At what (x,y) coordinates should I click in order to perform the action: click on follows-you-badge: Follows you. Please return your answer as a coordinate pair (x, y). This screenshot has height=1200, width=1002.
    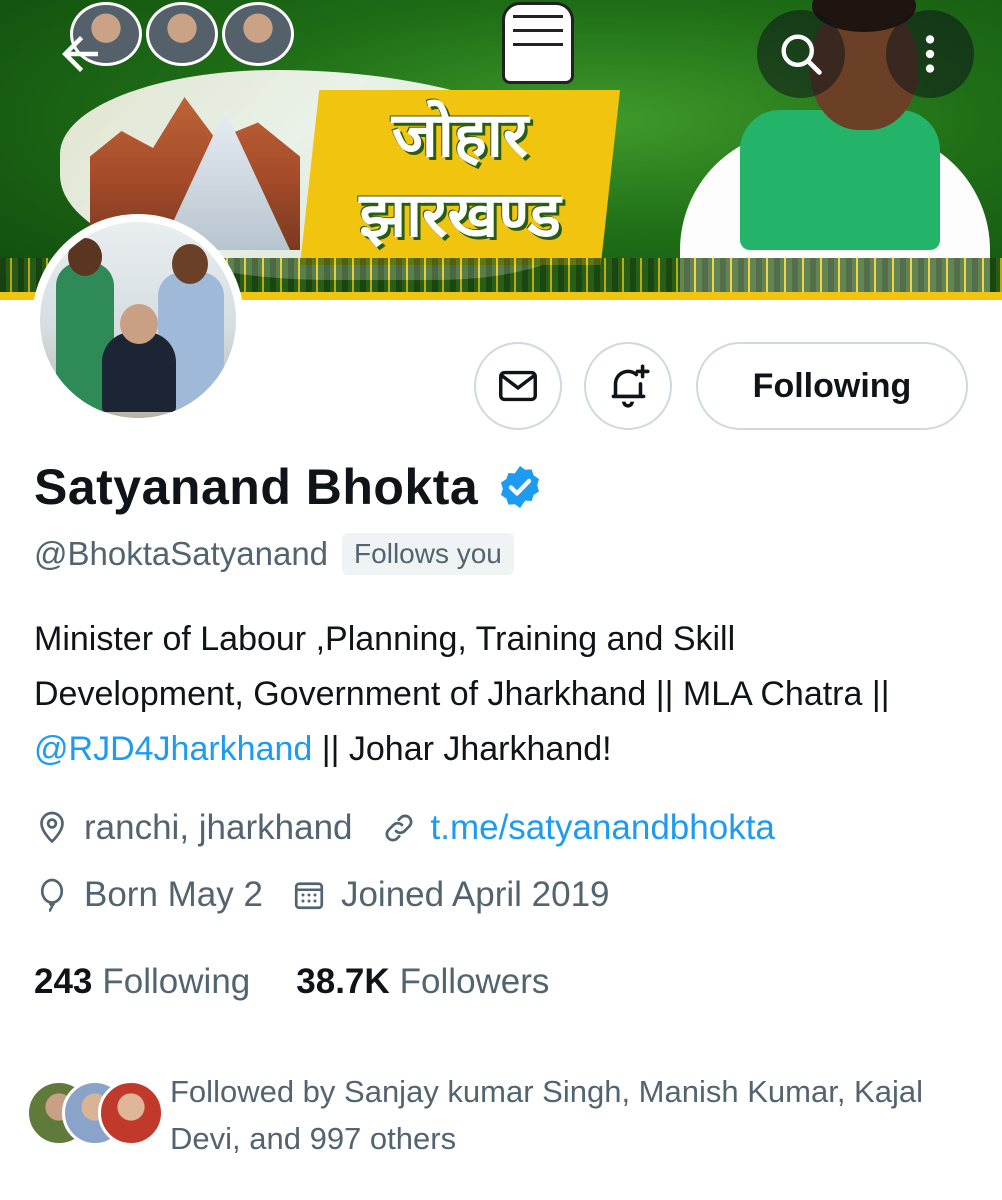
    Looking at the image, I should click on (428, 554).